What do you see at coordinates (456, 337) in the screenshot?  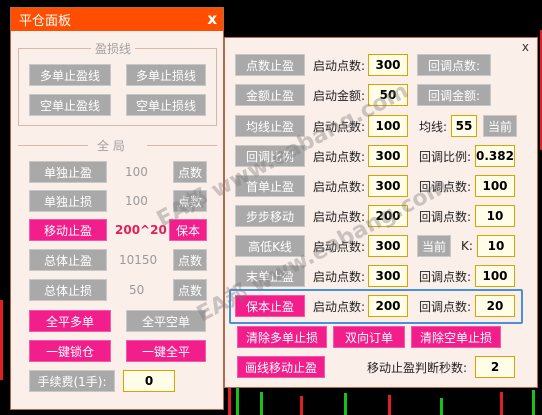 I see `clear-short-stop-loss-button: 清除空单止损` at bounding box center [456, 337].